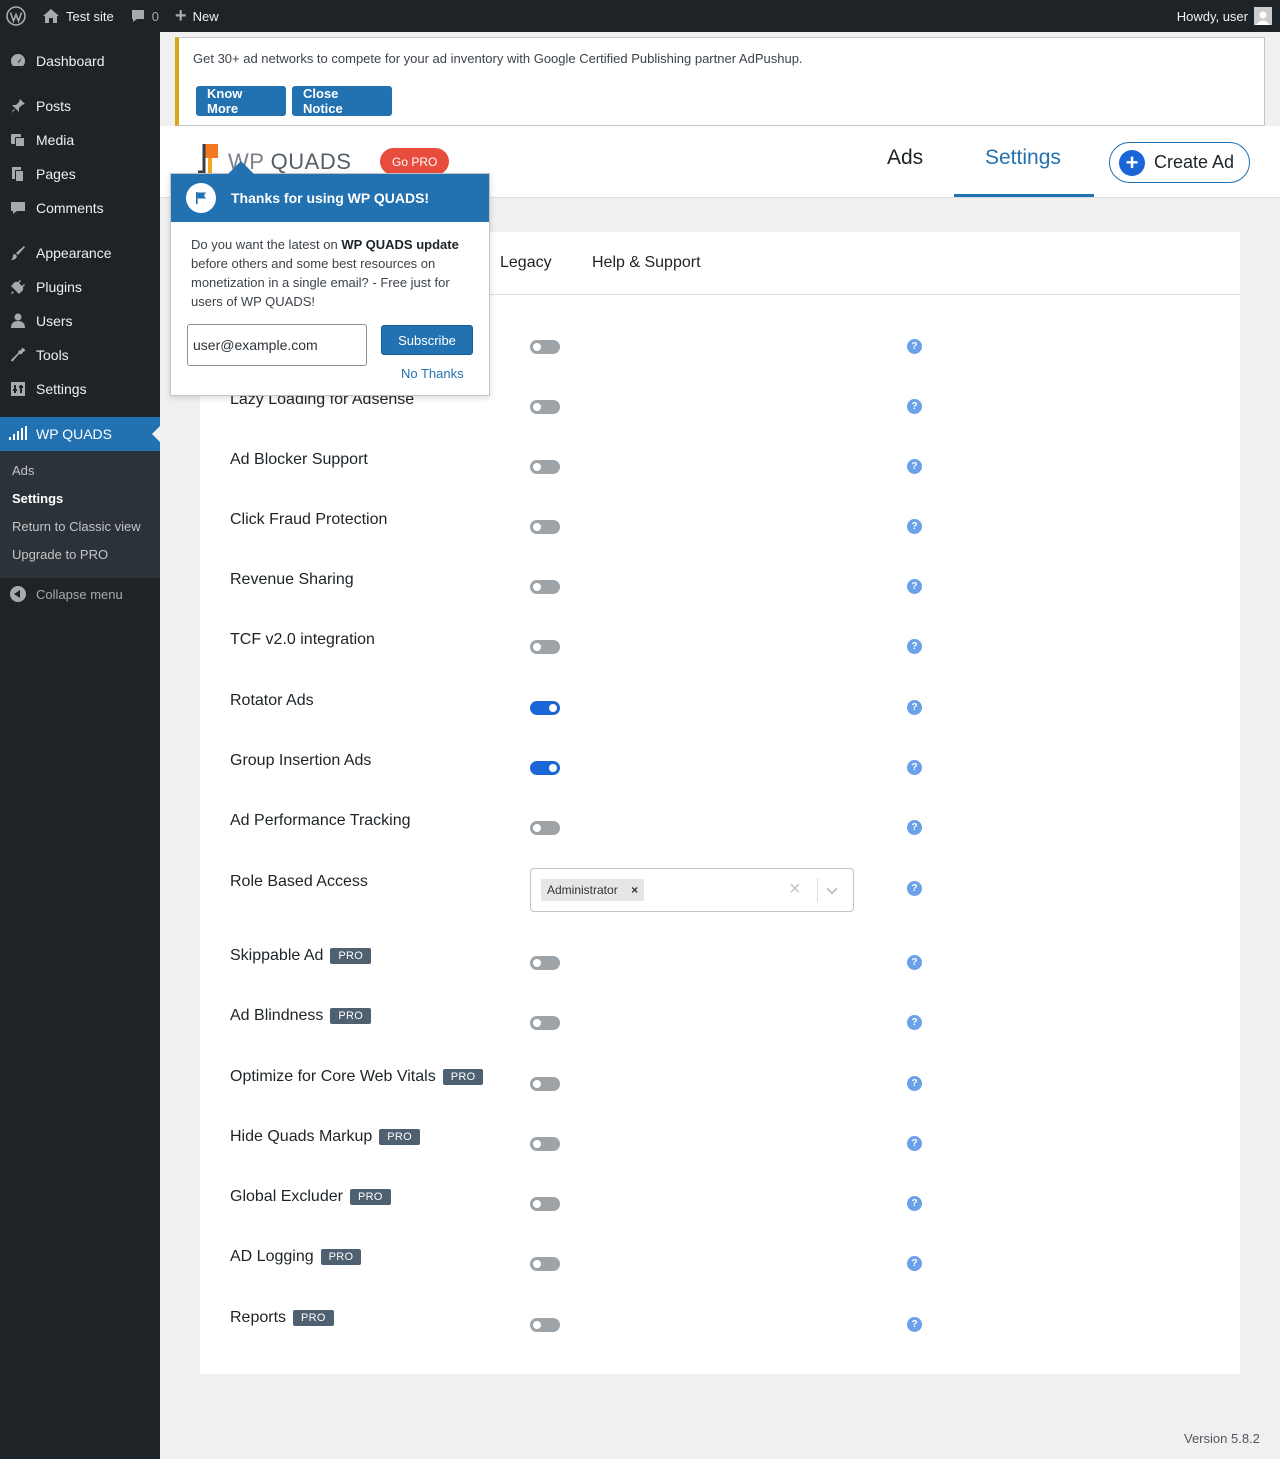 The width and height of the screenshot is (1280, 1459). I want to click on sidebar-item-comments: Comments, so click(80, 208).